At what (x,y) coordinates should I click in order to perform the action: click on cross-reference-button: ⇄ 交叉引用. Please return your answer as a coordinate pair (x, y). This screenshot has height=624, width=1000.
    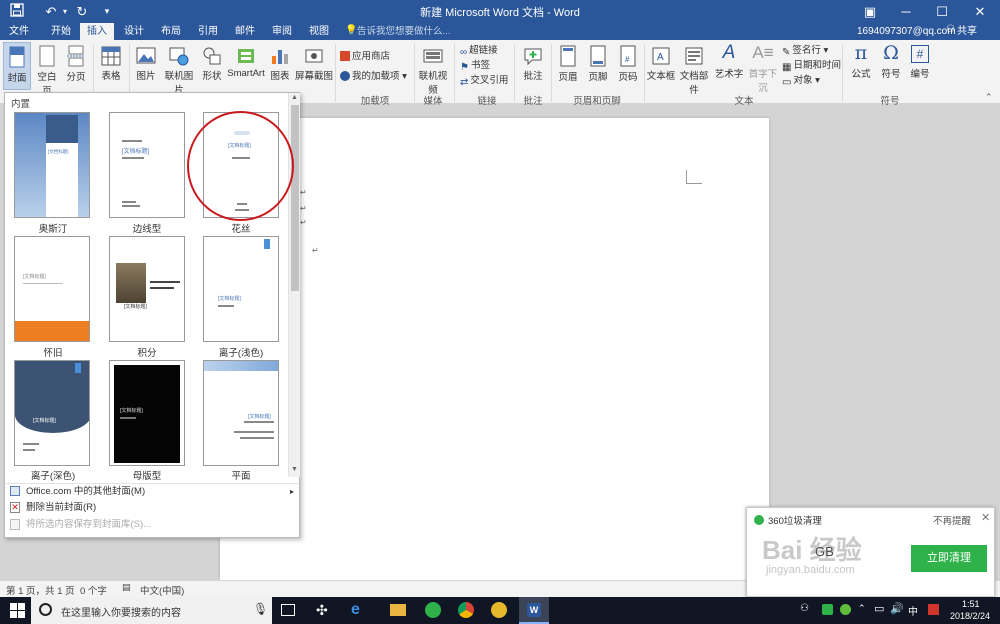
    Looking at the image, I should click on (484, 81).